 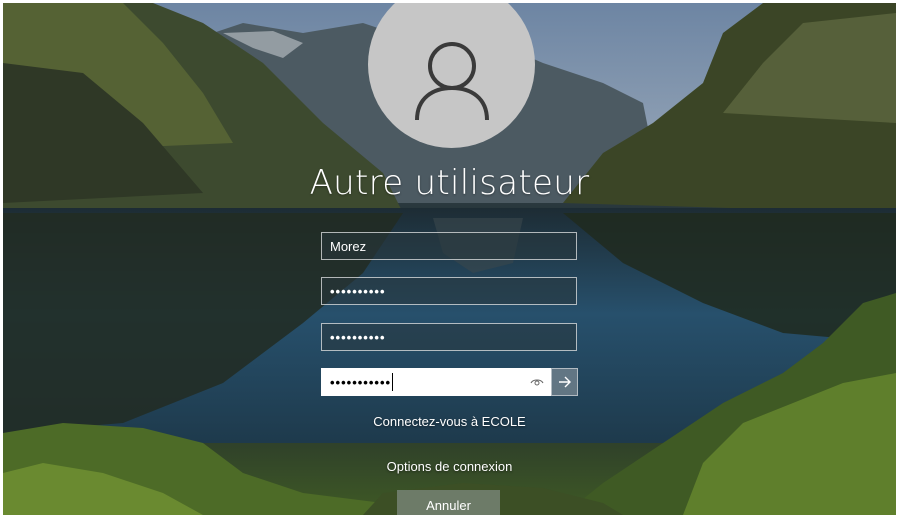 I want to click on username-value: Morez, so click(x=348, y=246).